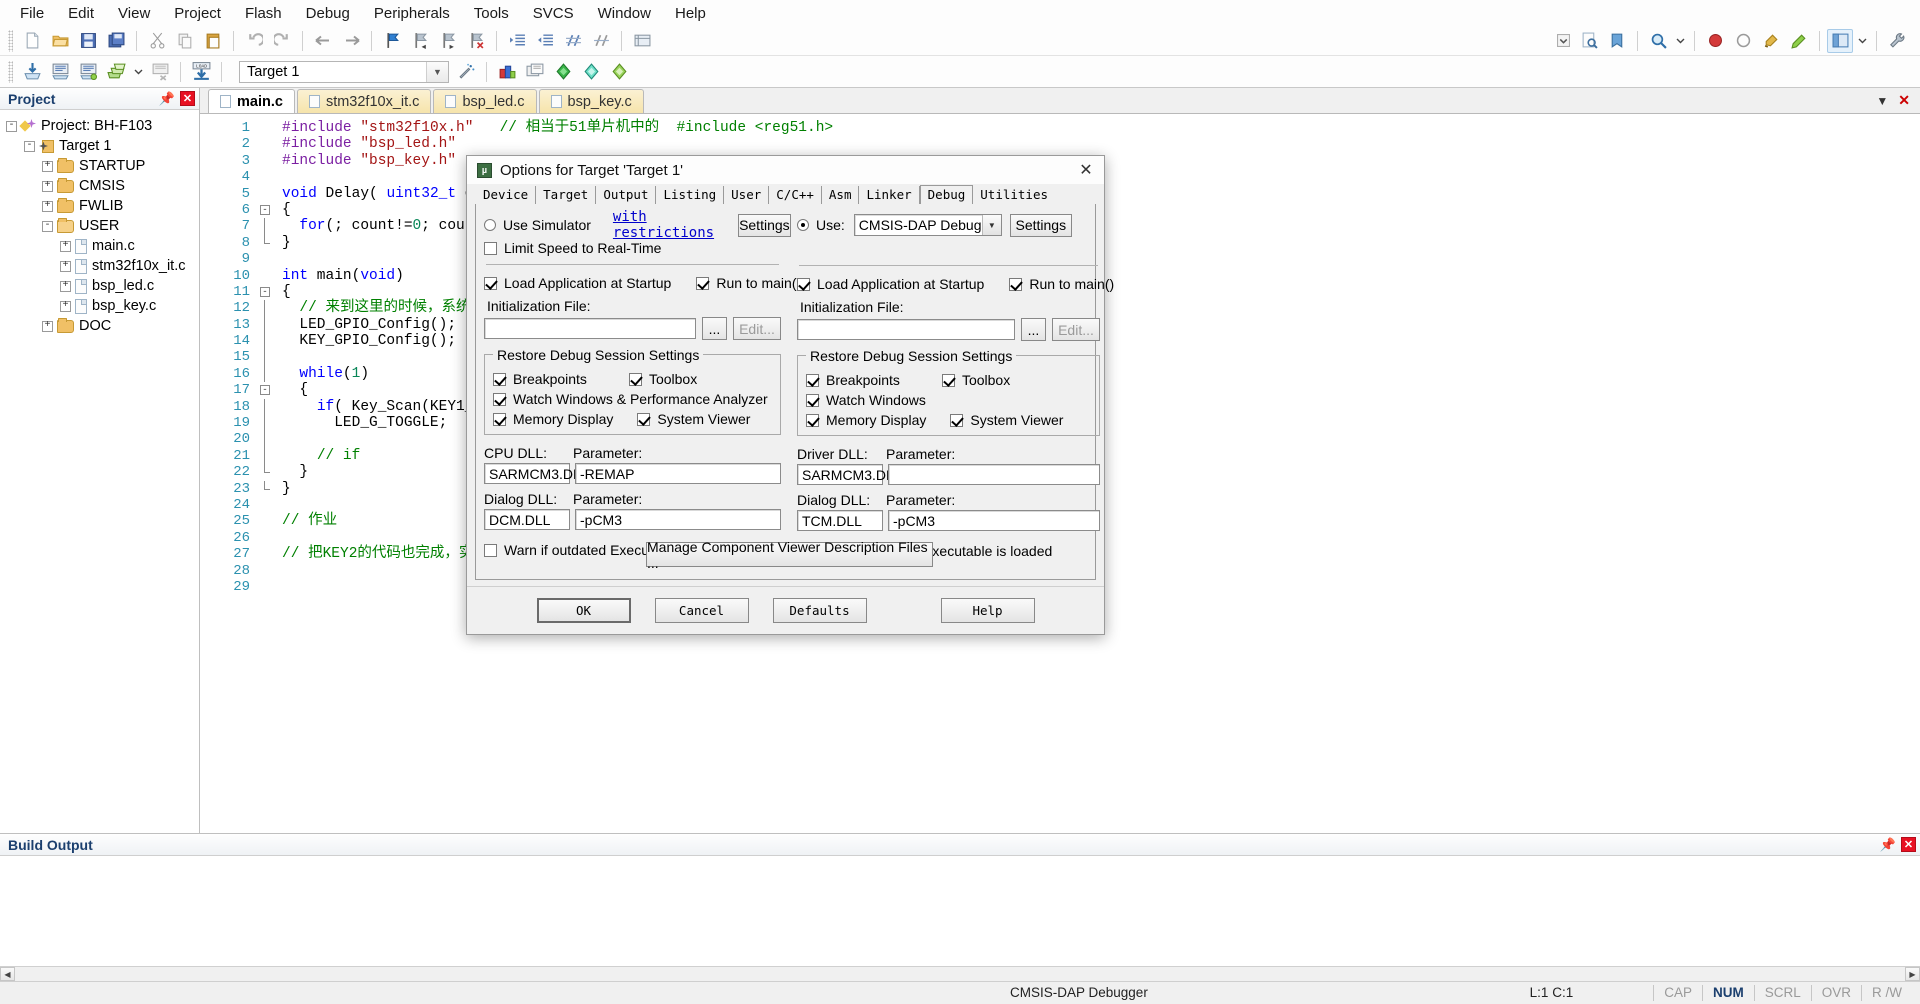 Image resolution: width=1920 pixels, height=1004 pixels. Describe the element at coordinates (1862, 41) in the screenshot. I see `layout-dropdown-icon` at that location.